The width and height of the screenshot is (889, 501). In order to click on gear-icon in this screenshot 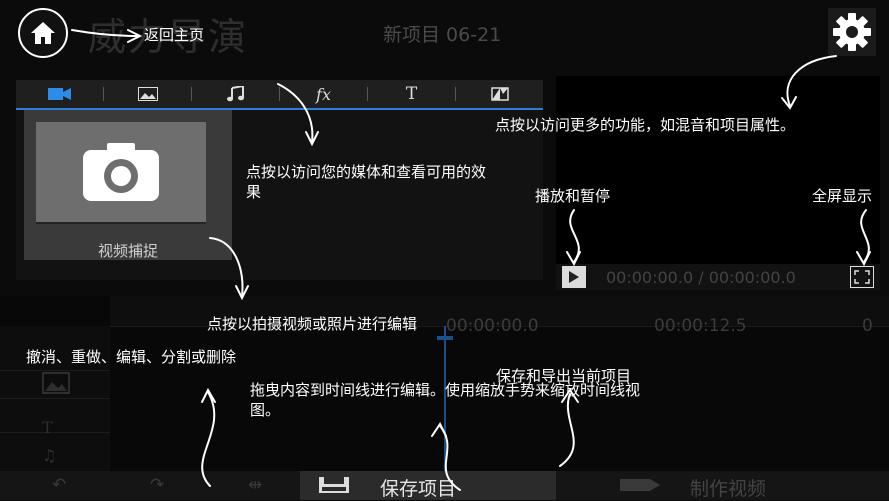, I will do `click(852, 32)`.